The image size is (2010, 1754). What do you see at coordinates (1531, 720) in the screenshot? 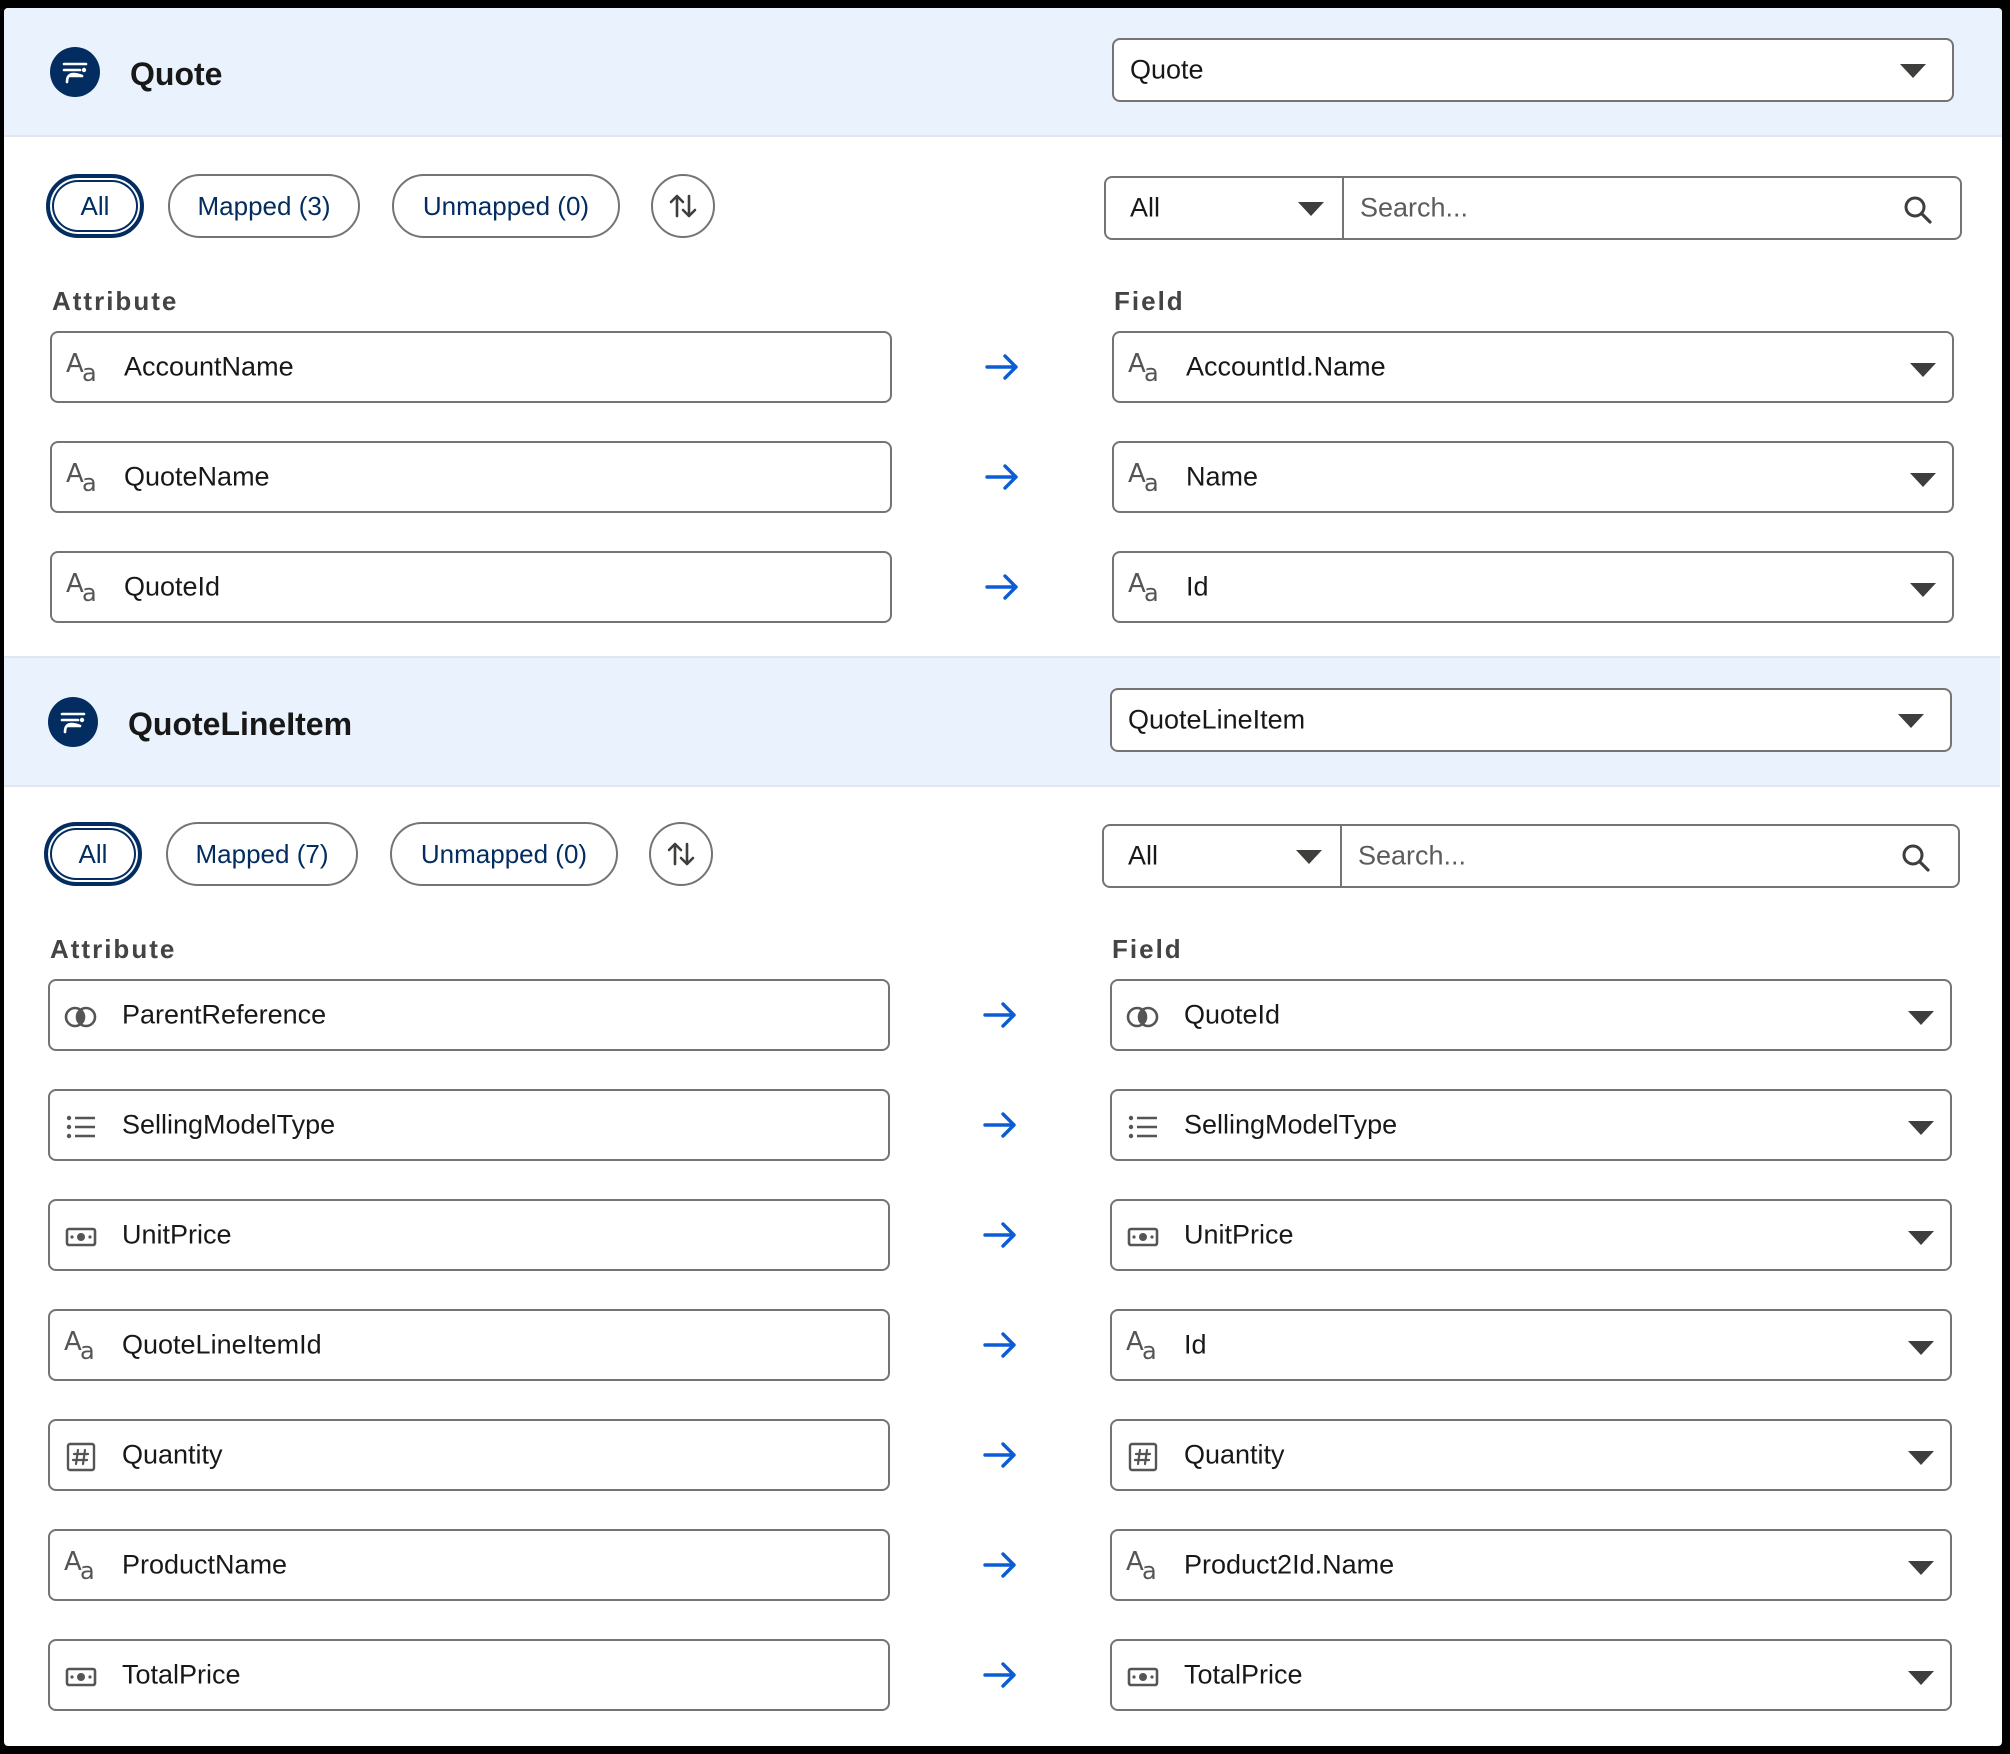
I see `object-select: QuoteLineItem` at bounding box center [1531, 720].